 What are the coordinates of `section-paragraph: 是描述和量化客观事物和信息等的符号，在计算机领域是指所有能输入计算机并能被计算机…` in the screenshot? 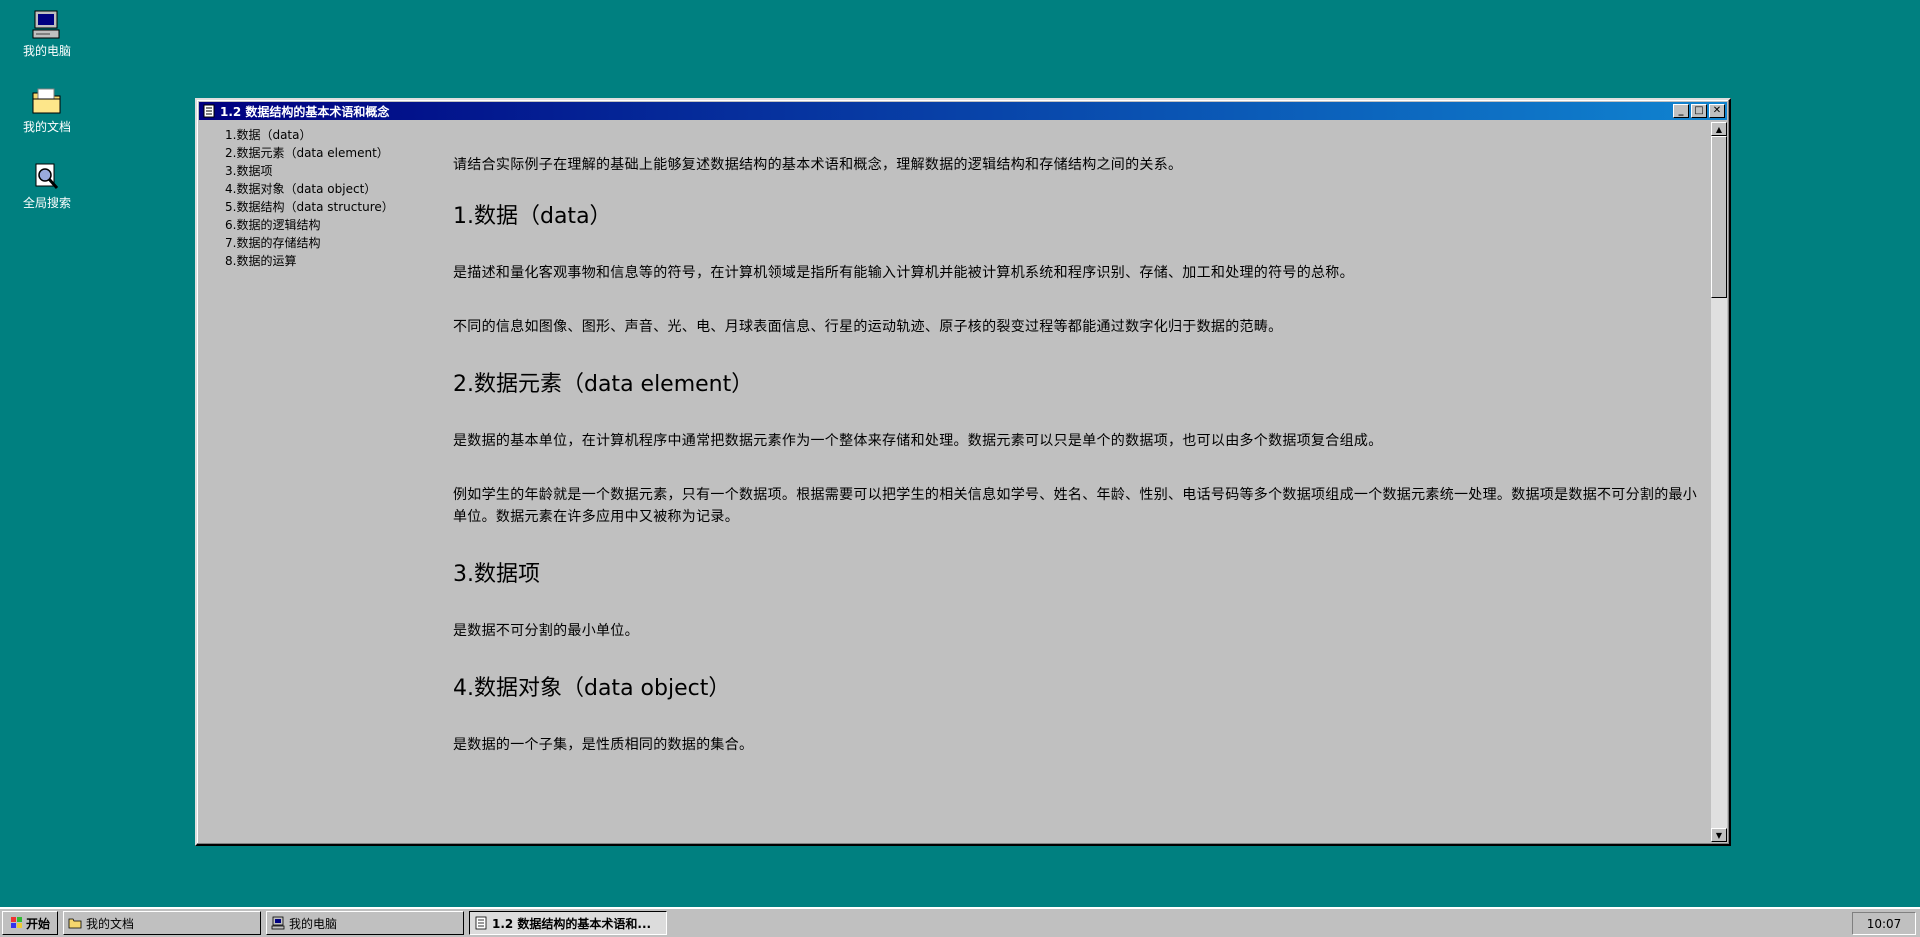 It's located at (903, 273).